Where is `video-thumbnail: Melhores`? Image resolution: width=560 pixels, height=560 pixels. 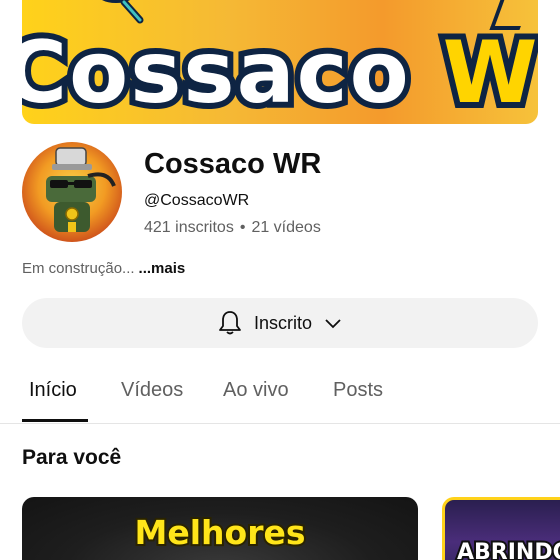 video-thumbnail: Melhores is located at coordinates (220, 528).